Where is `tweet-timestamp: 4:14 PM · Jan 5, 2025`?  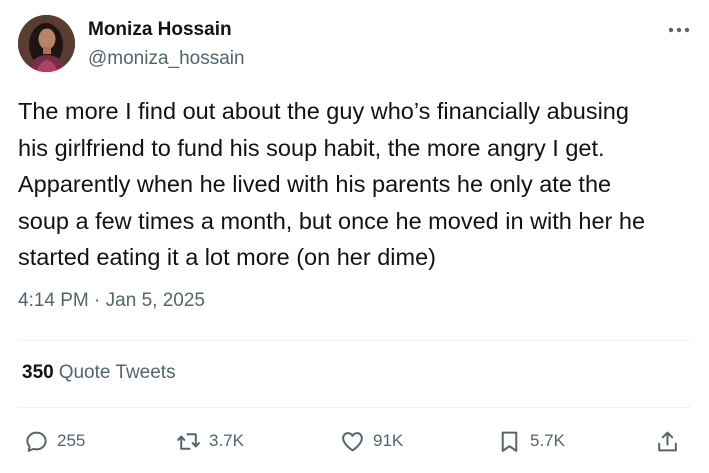
tweet-timestamp: 4:14 PM · Jan 5, 2025 is located at coordinates (111, 301).